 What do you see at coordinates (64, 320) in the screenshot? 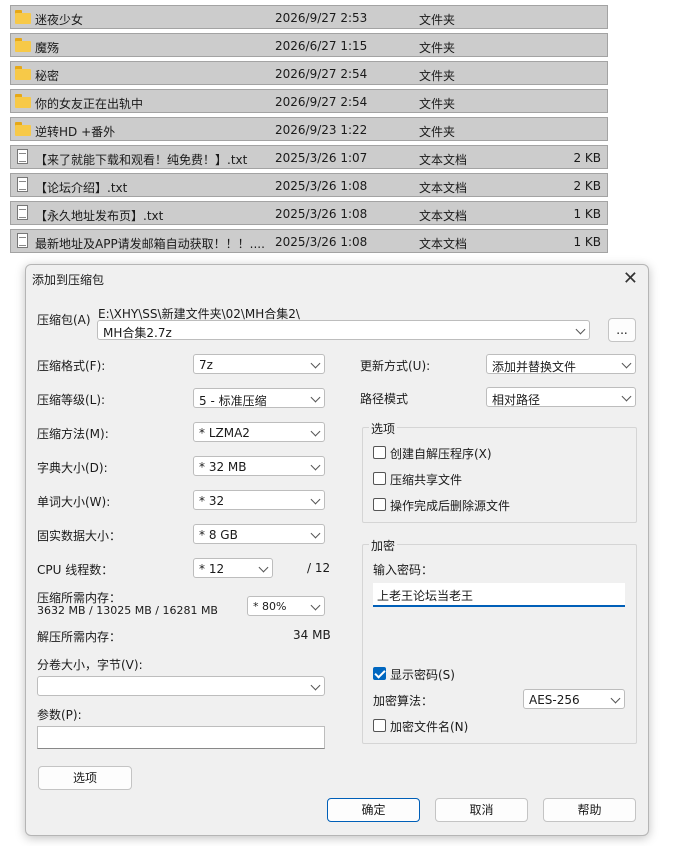
I see `archive-label: 压缩包(A)` at bounding box center [64, 320].